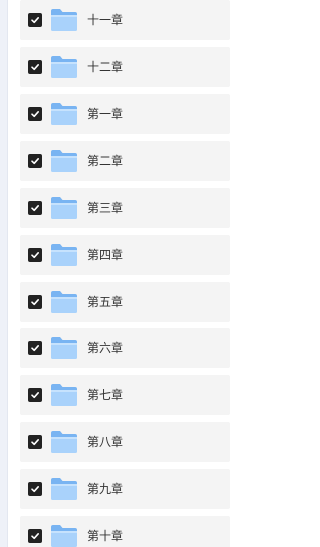  Describe the element at coordinates (125, 302) in the screenshot. I see `folder-row: 第五章` at that location.